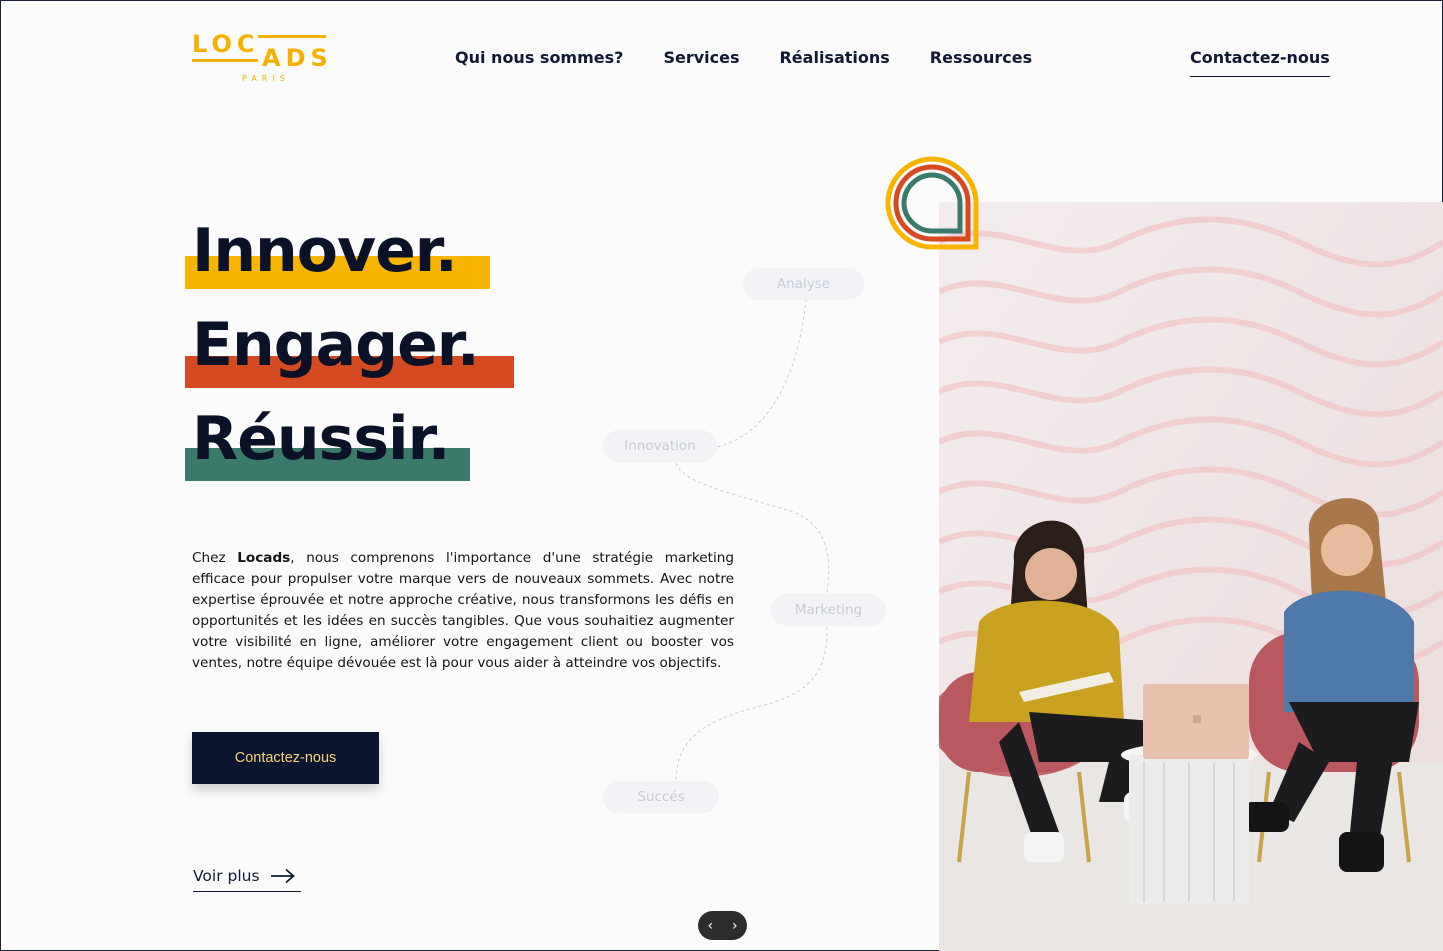 Image resolution: width=1443 pixels, height=951 pixels. What do you see at coordinates (735, 926) in the screenshot?
I see `carousel-next-button: ›` at bounding box center [735, 926].